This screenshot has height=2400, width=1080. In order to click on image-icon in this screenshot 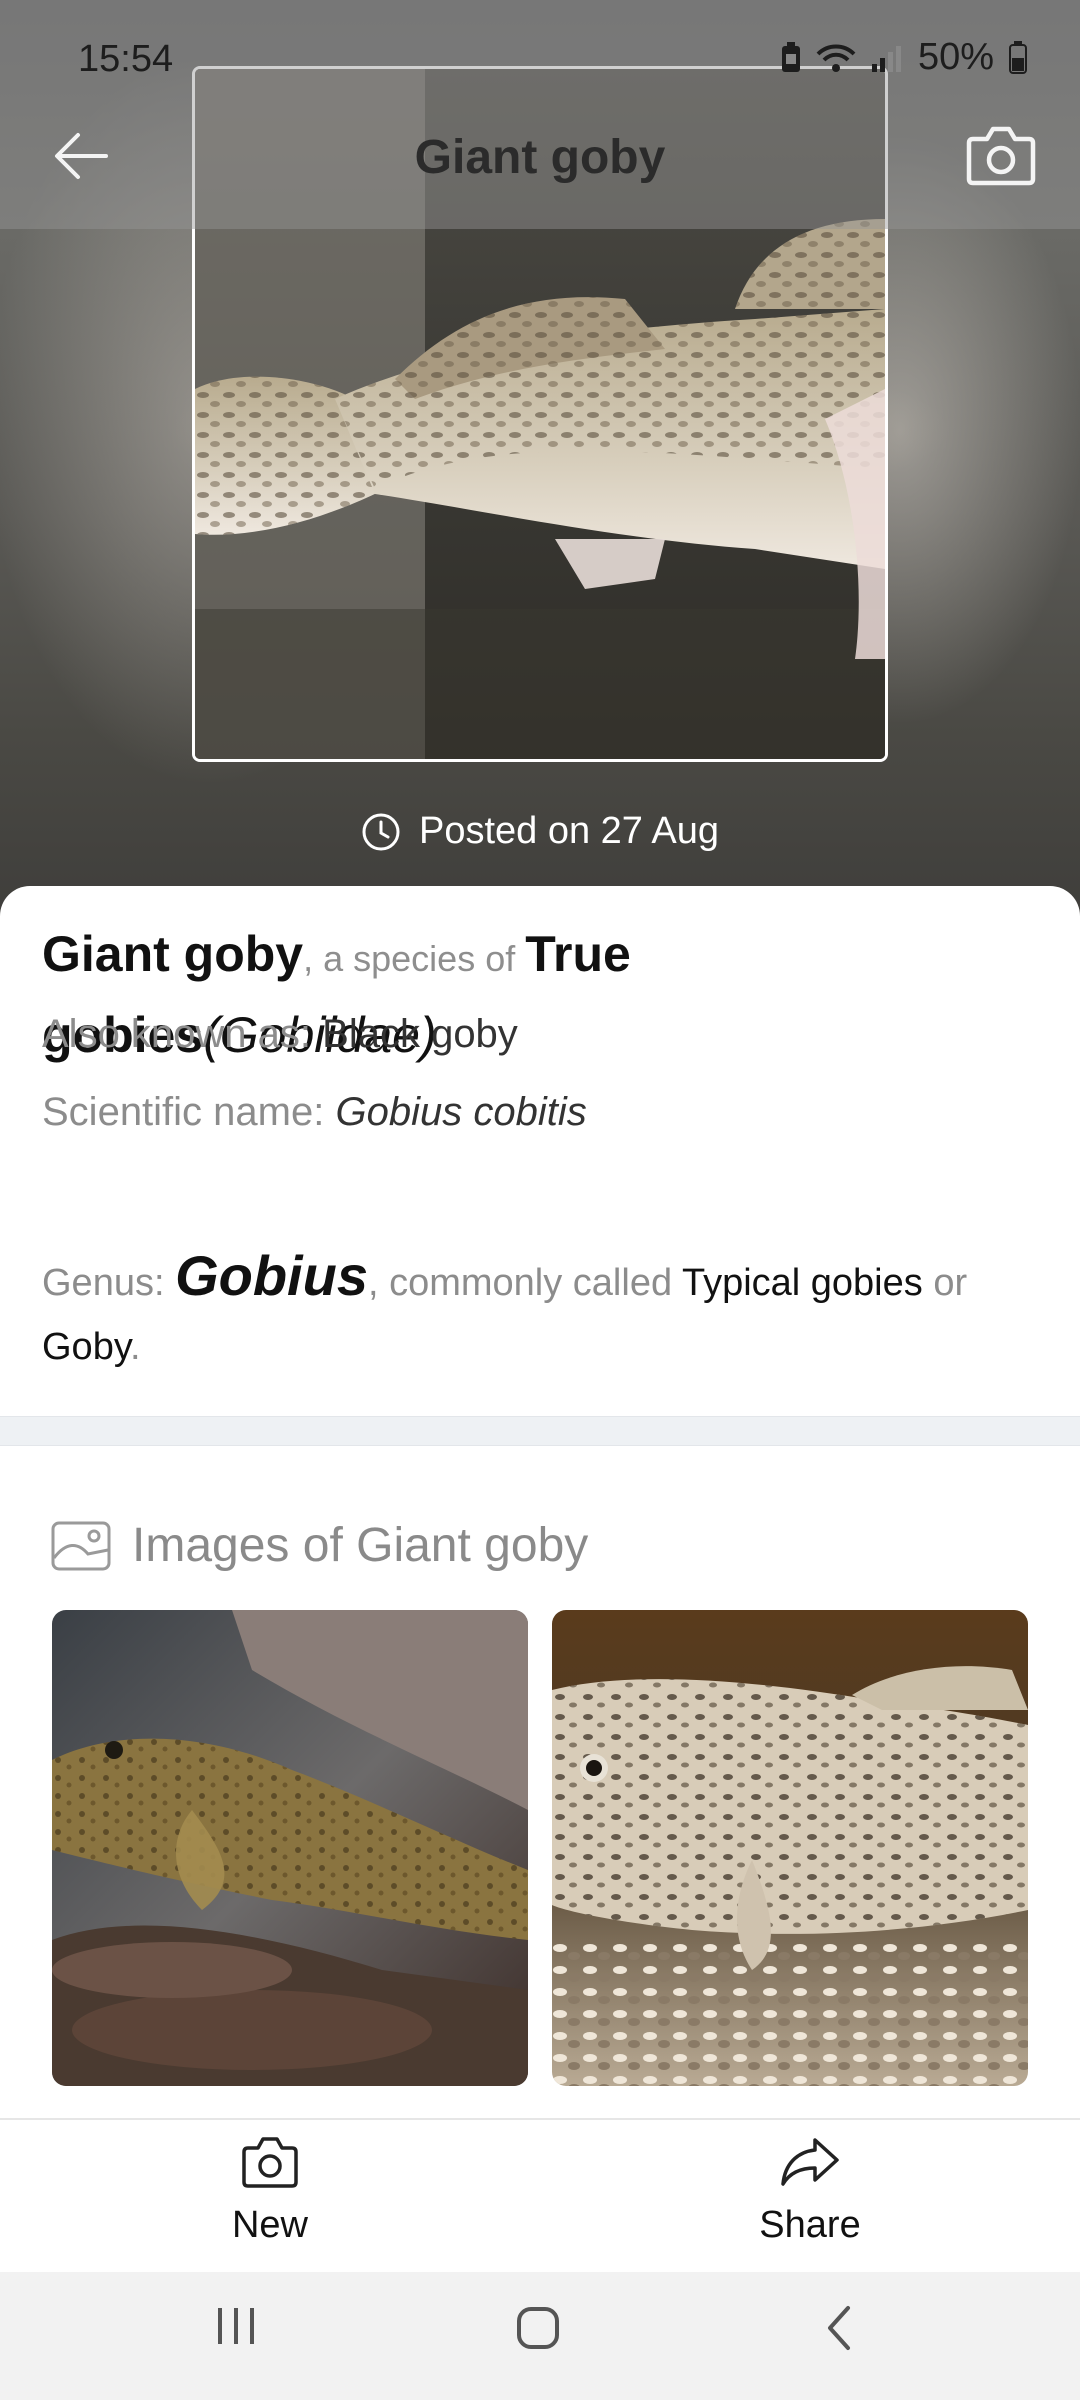, I will do `click(81, 1545)`.